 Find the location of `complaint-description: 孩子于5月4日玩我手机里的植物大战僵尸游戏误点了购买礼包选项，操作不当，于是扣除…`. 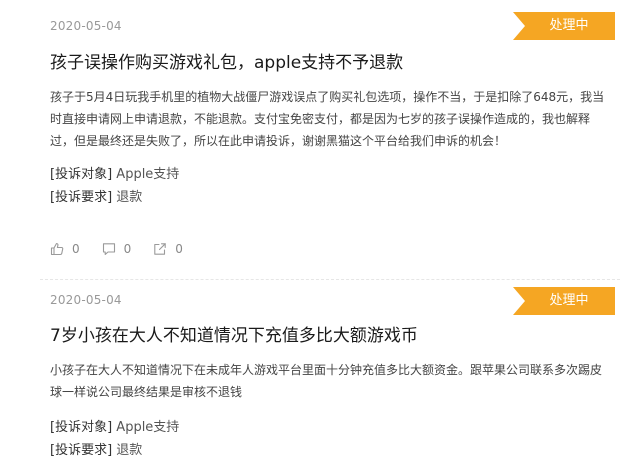

complaint-description: 孩子于5月4日玩我手机里的植物大战僵尸游戏误点了购买礼包选项，操作不当，于是扣除… is located at coordinates (327, 119).